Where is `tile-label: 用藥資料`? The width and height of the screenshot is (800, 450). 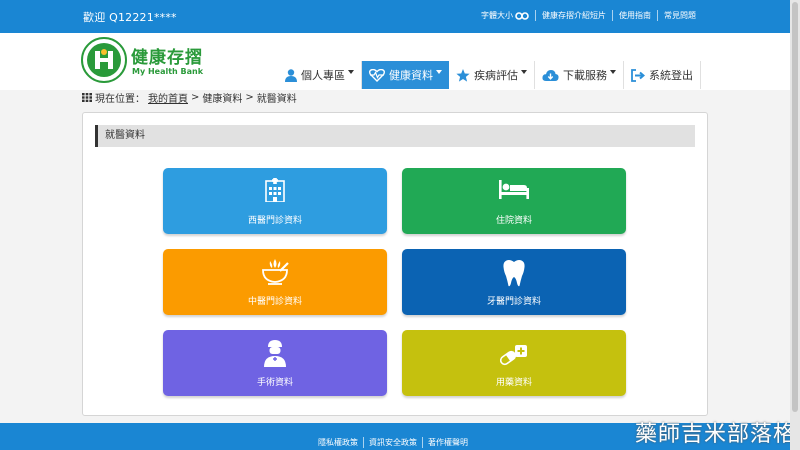
tile-label: 用藥資料 is located at coordinates (513, 383).